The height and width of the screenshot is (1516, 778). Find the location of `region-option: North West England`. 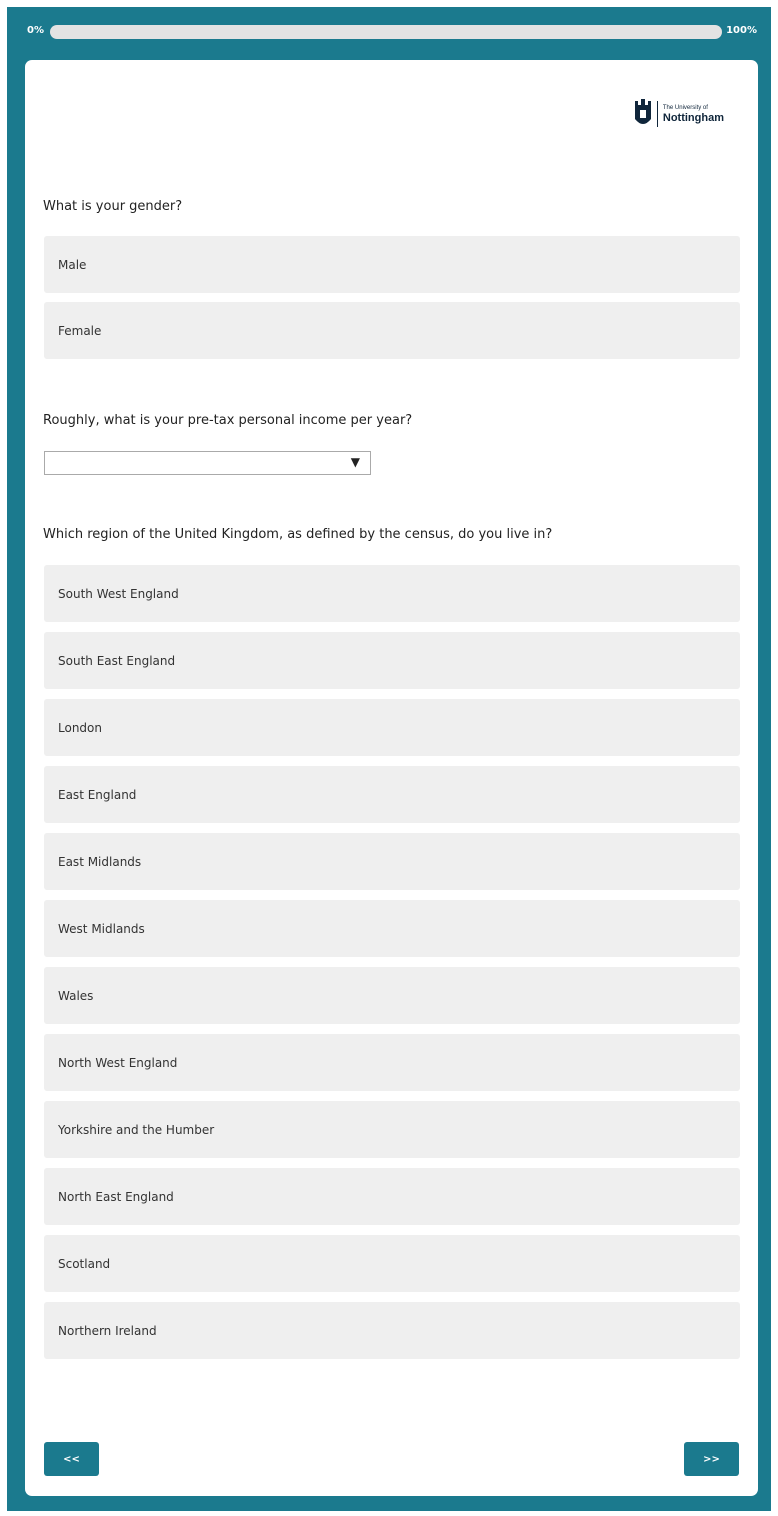

region-option: North West England is located at coordinates (392, 1062).